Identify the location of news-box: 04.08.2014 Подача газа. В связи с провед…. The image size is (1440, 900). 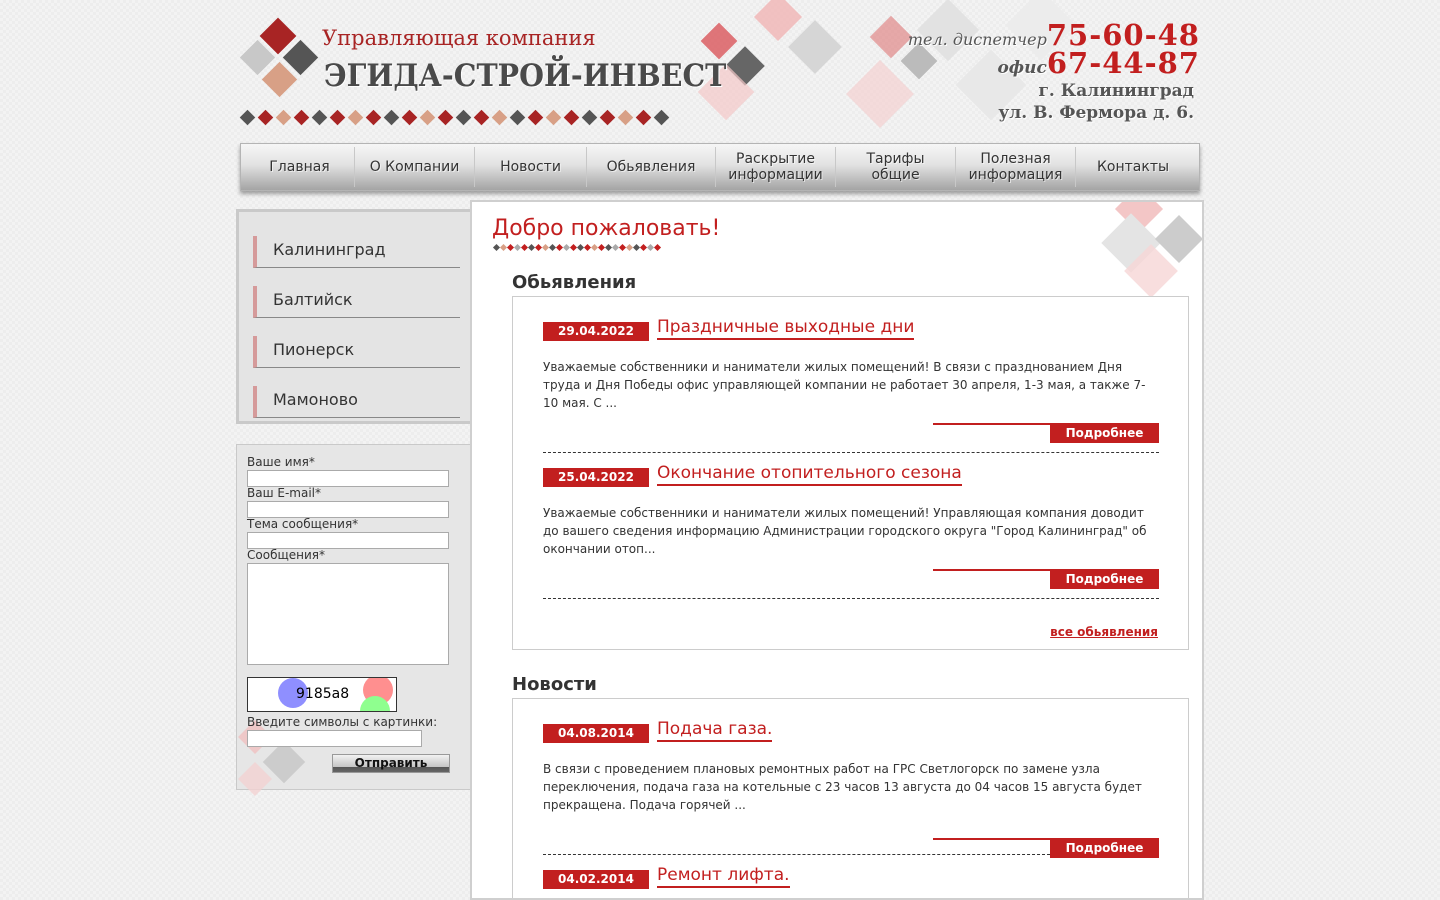
(850, 798).